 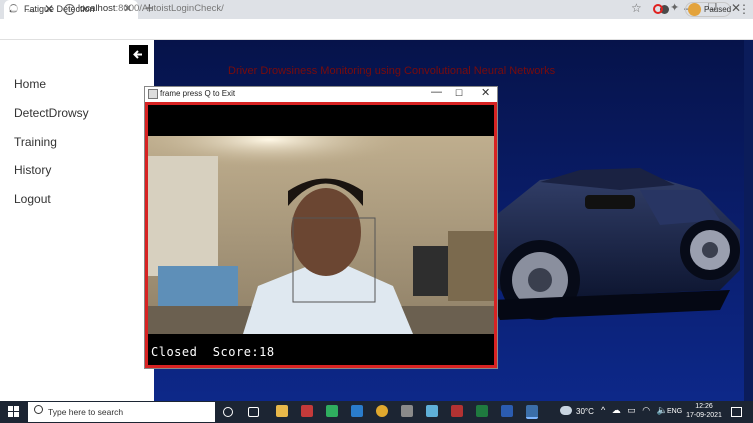 I want to click on opencv-close-button: ✕, so click(x=485, y=92).